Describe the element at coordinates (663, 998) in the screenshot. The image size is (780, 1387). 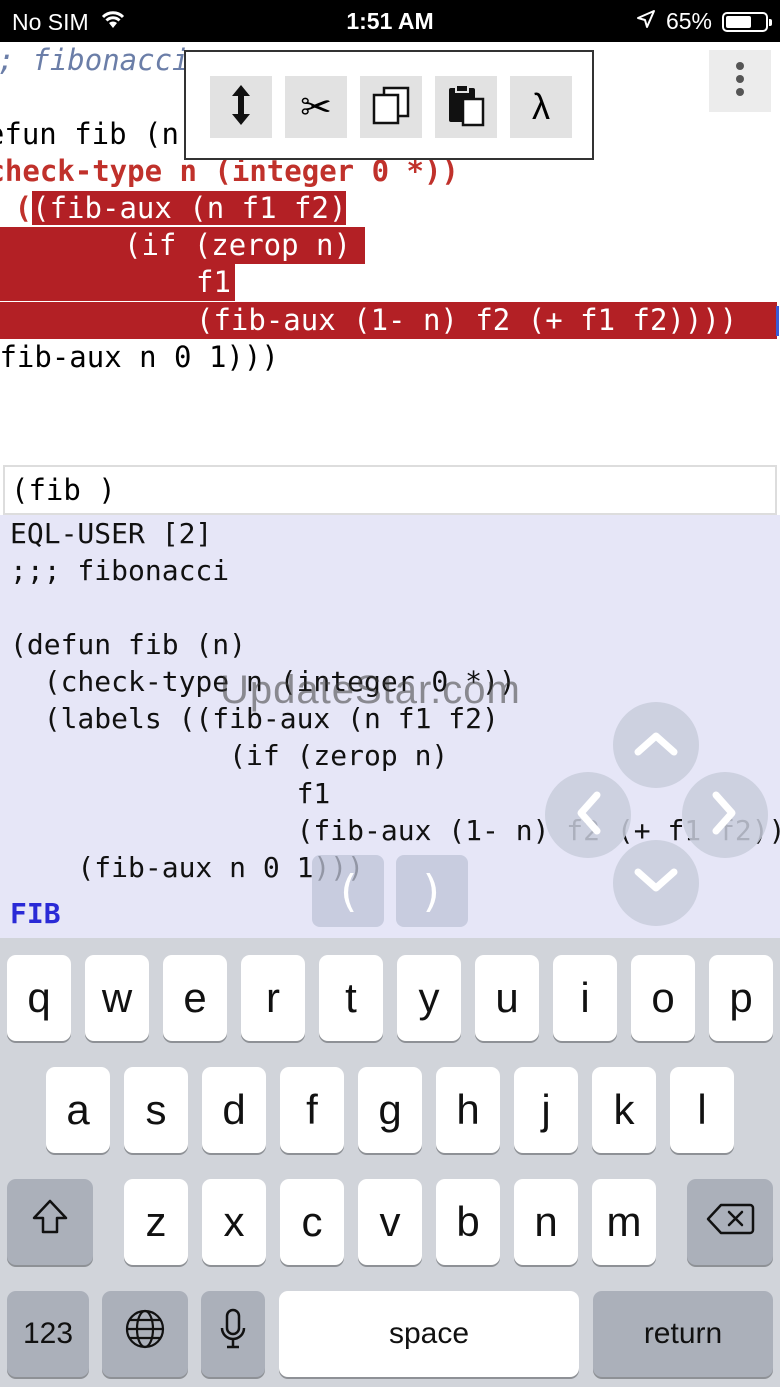
I see `key-o: o` at that location.